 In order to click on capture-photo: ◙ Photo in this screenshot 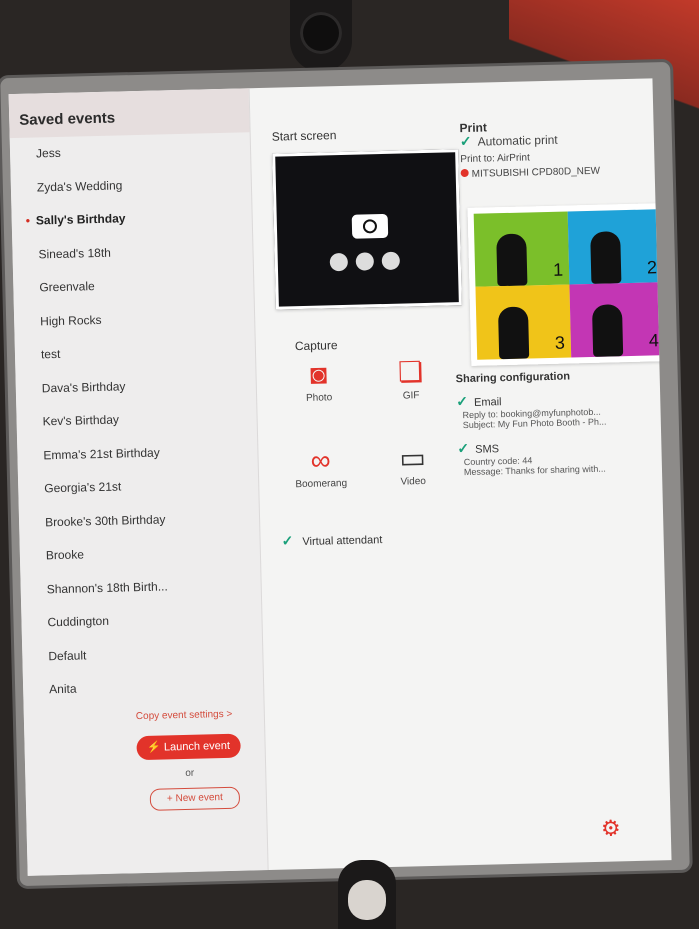, I will do `click(318, 380)`.